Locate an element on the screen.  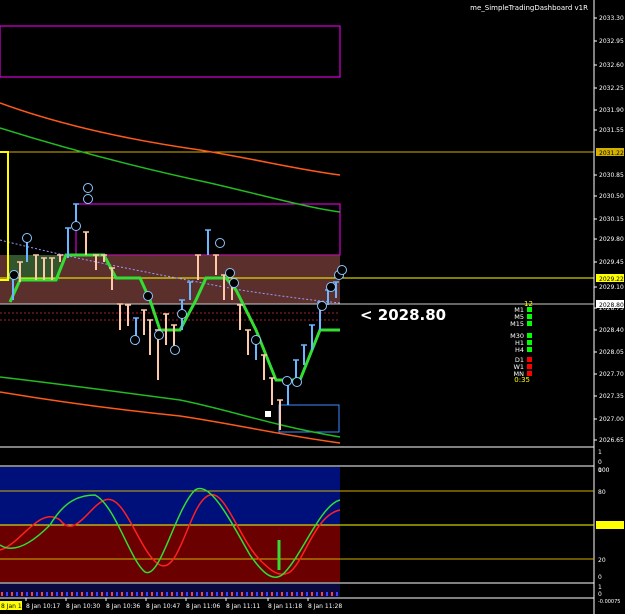
dashboard-count: 12 is located at coordinates (528, 304).